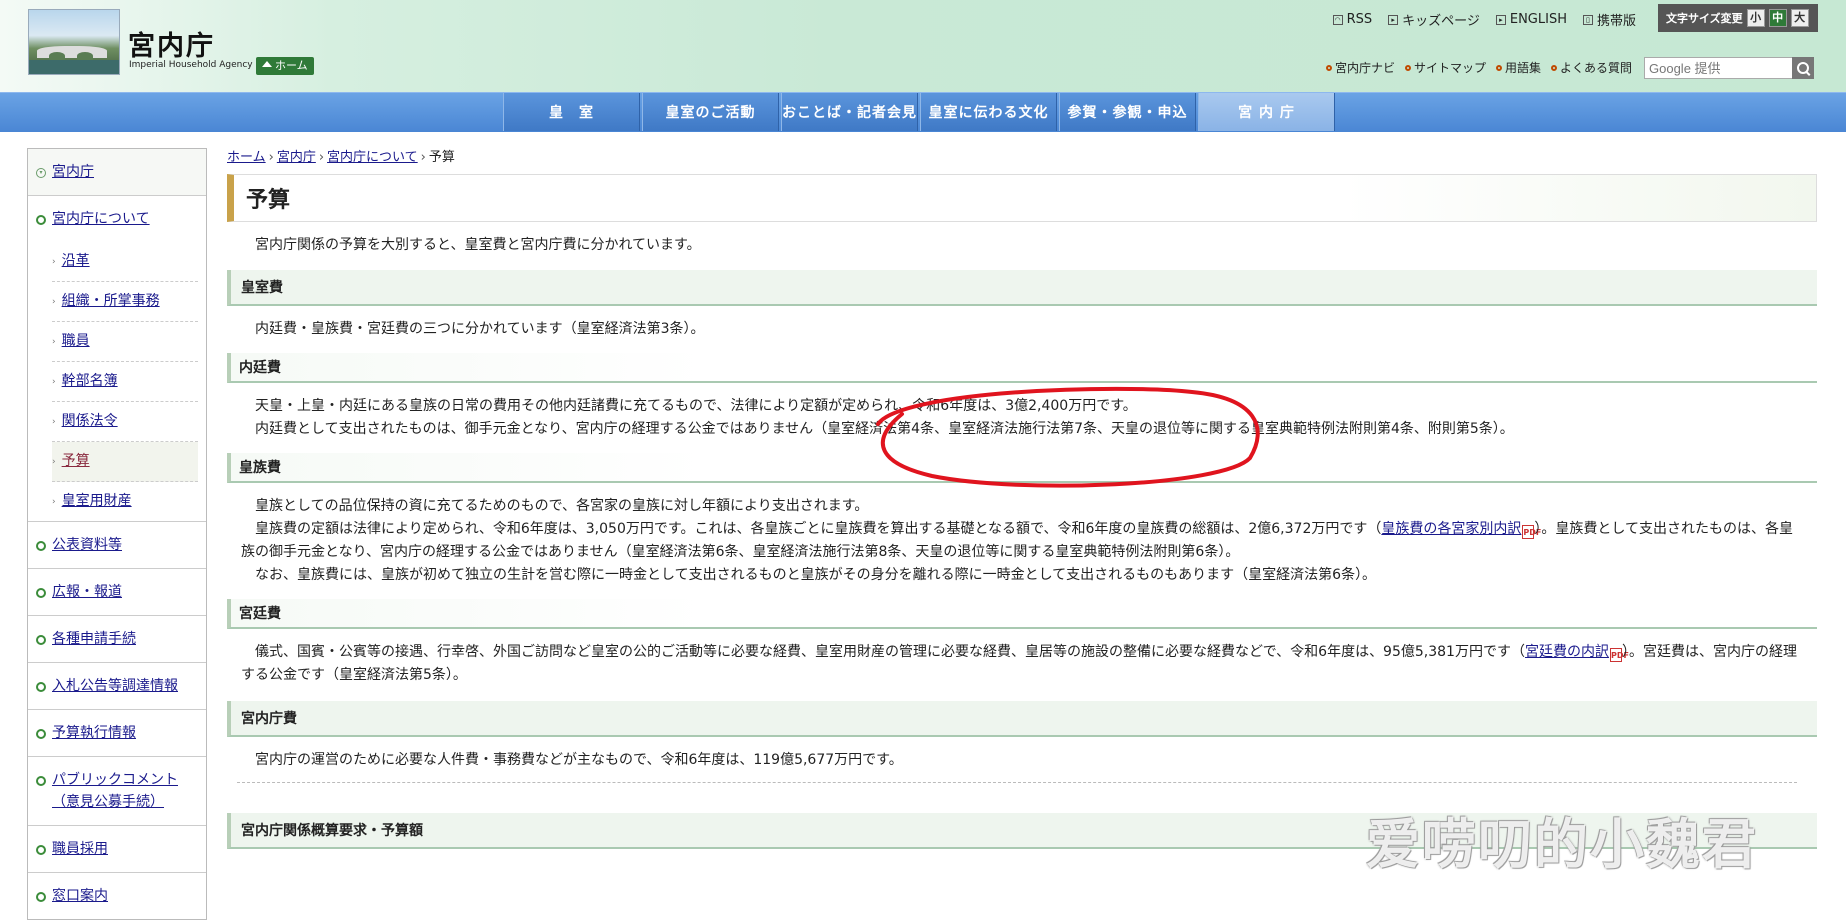 This screenshot has height=920, width=1846. Describe the element at coordinates (291, 65) in the screenshot. I see `home-label: ホーム` at that location.